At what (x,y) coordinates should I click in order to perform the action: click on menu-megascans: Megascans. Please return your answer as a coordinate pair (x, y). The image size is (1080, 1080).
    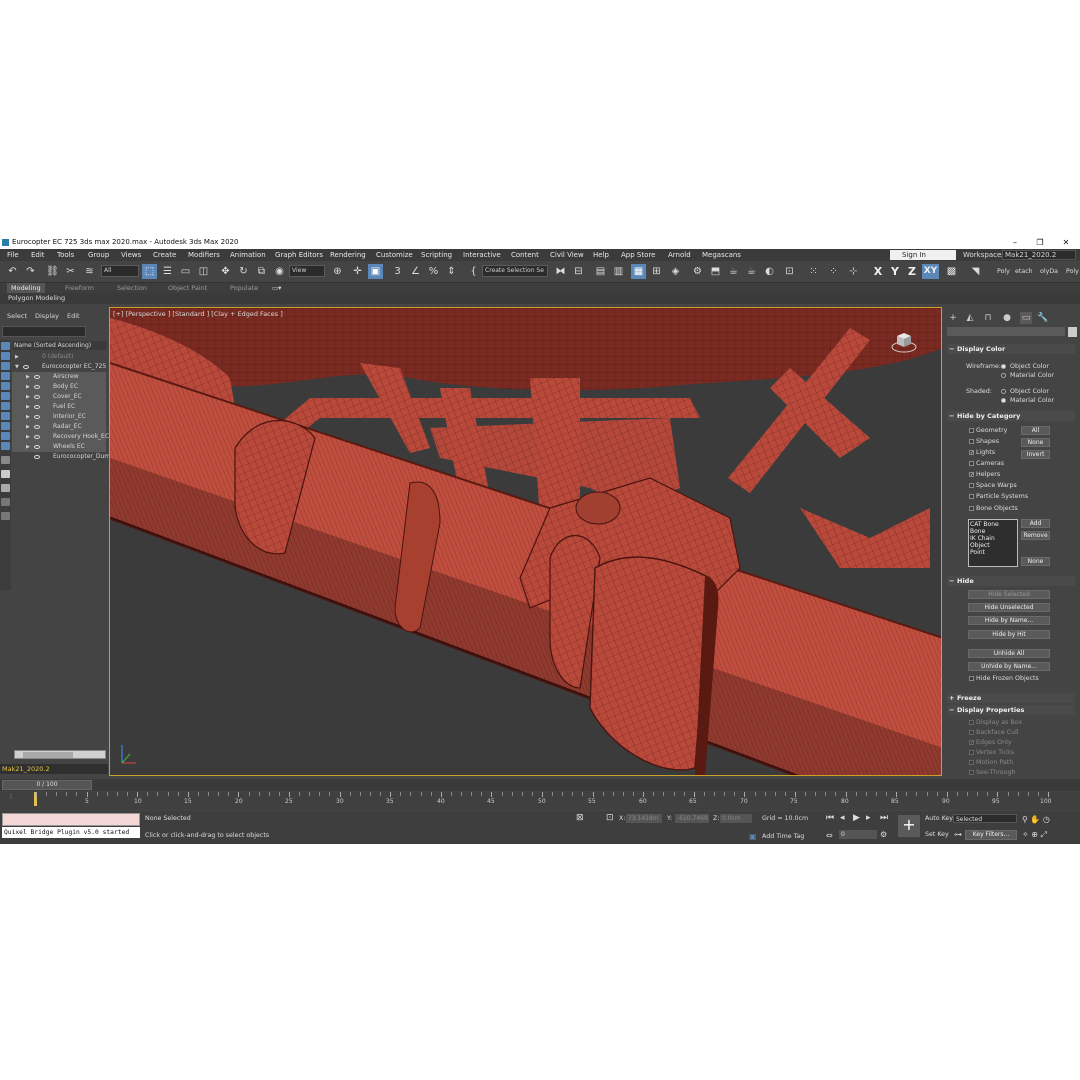
    Looking at the image, I should click on (721, 255).